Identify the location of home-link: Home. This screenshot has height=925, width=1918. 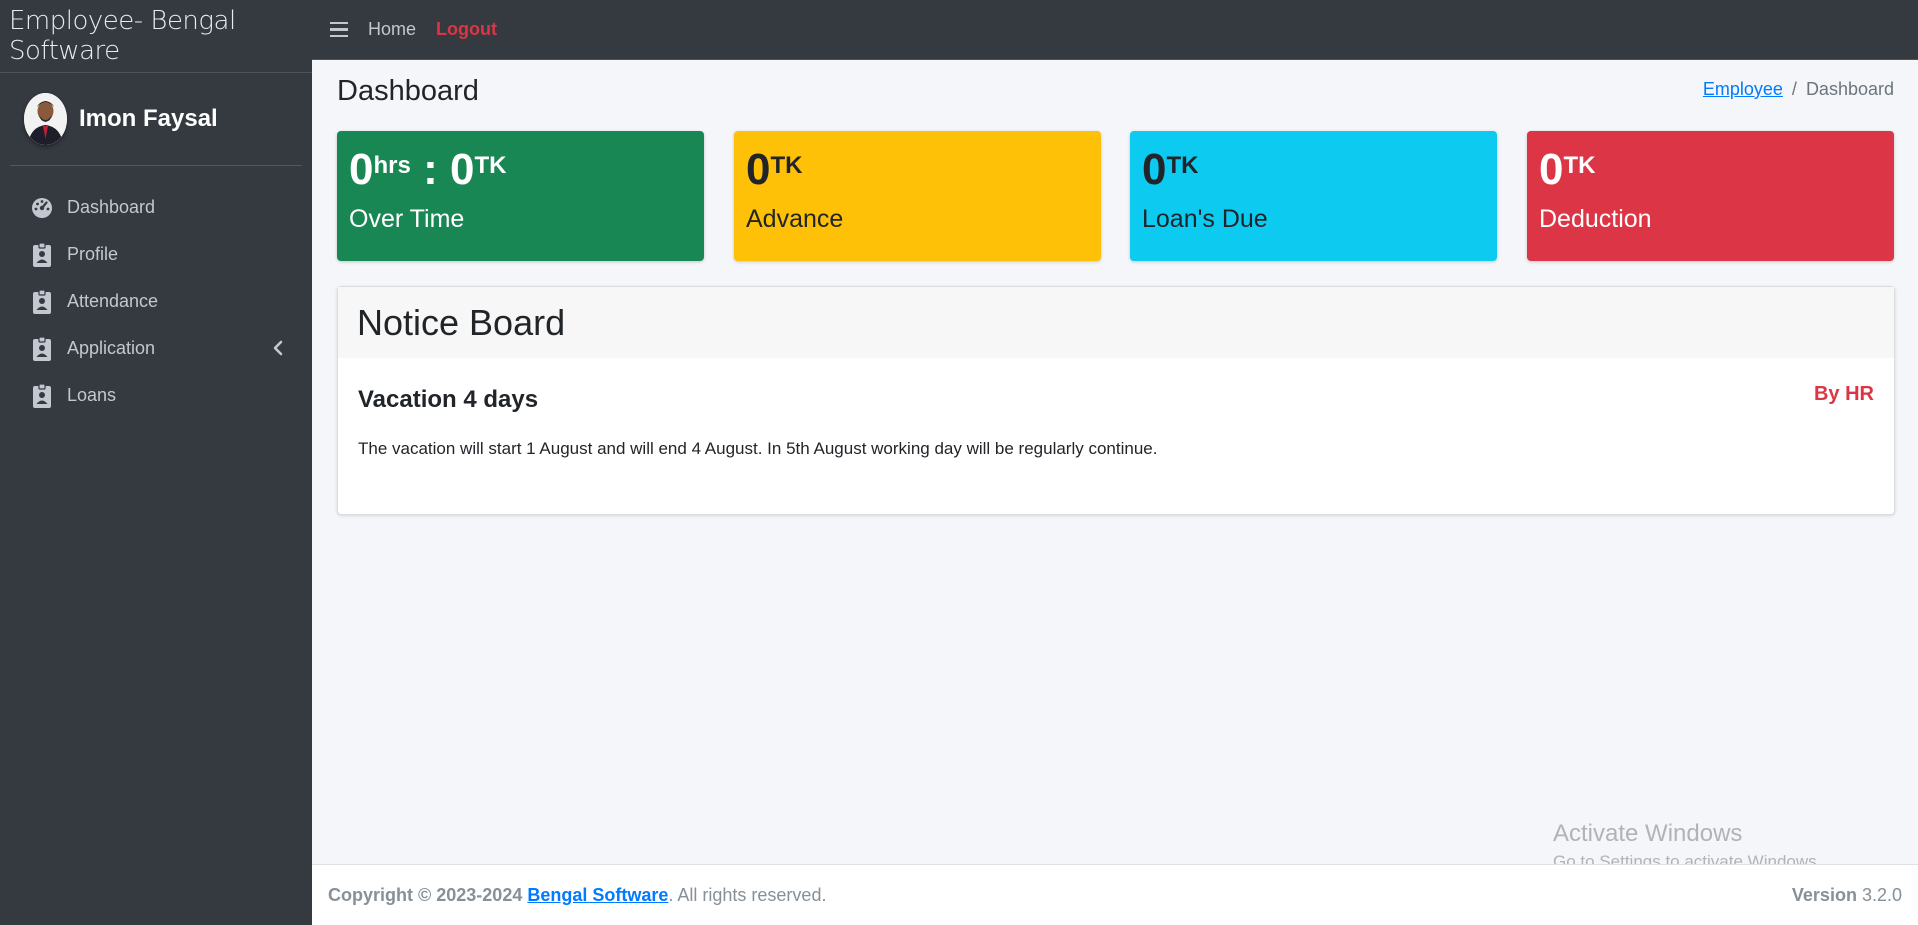
(392, 29).